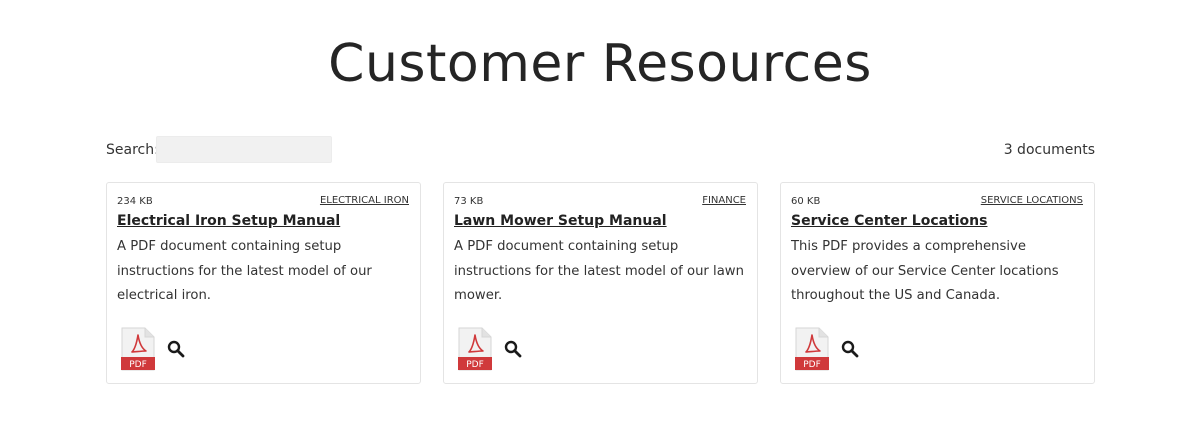 This screenshot has height=428, width=1200. I want to click on category-tag-link: FINANCE, so click(724, 200).